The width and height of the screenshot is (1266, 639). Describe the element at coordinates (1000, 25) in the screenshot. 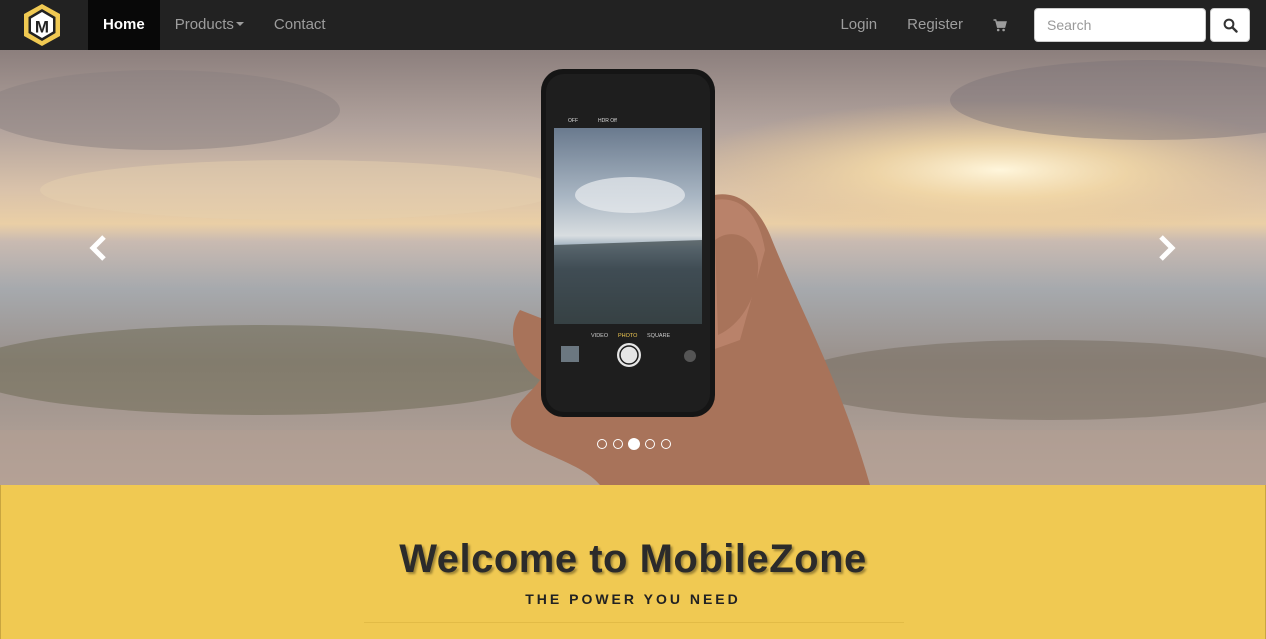

I see `shopping-cart-icon` at that location.